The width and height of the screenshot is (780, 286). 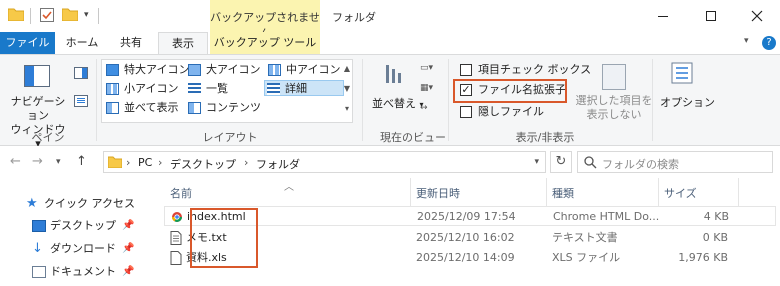 I want to click on group-by-icon: ▭▾, so click(x=430, y=70).